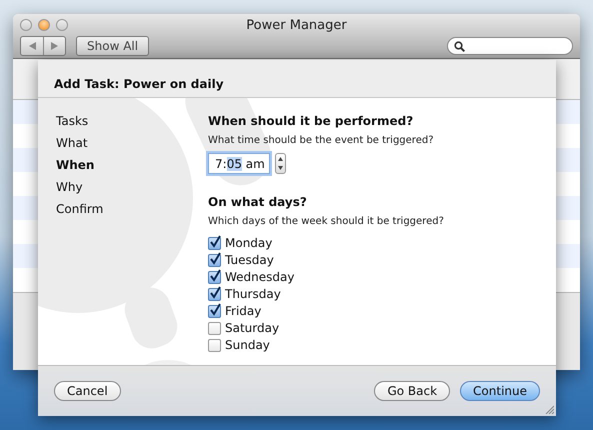  Describe the element at coordinates (280, 158) in the screenshot. I see `up-arrow-icon` at that location.